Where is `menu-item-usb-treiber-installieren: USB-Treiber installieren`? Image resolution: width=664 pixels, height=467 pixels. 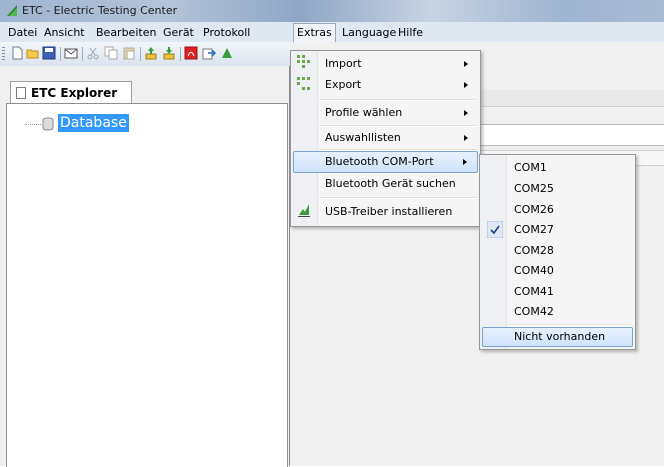
menu-item-usb-treiber-installieren: USB-Treiber installieren is located at coordinates (385, 212).